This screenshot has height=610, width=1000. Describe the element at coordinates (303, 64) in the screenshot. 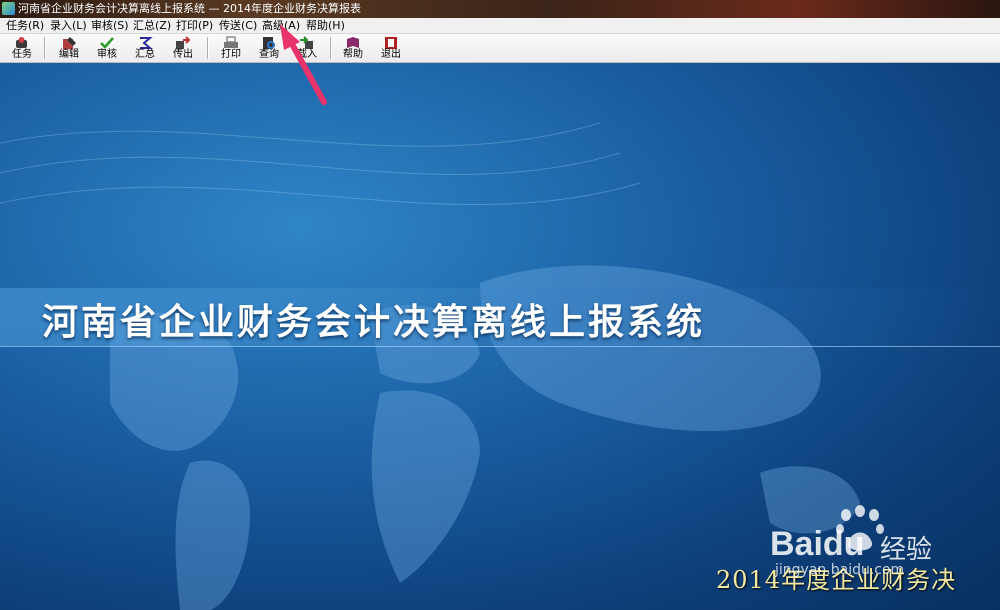

I see `annotation-arrow` at that location.